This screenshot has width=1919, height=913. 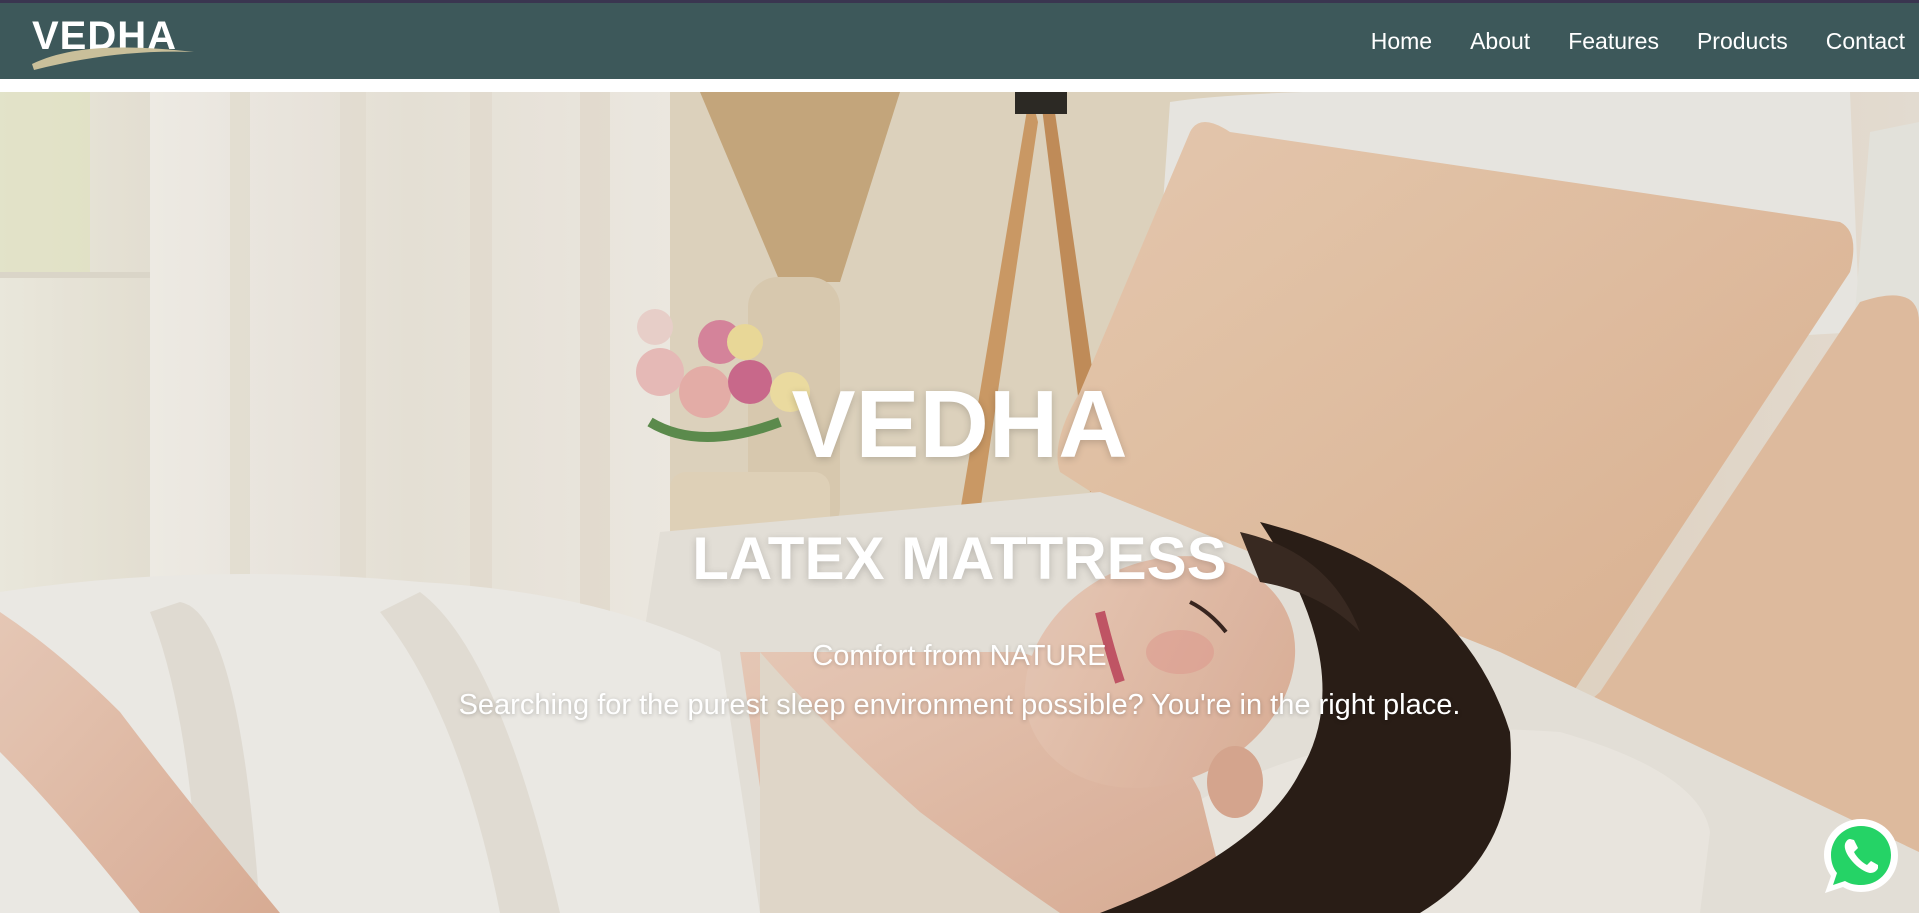 I want to click on whatsapp-icon, so click(x=1861, y=856).